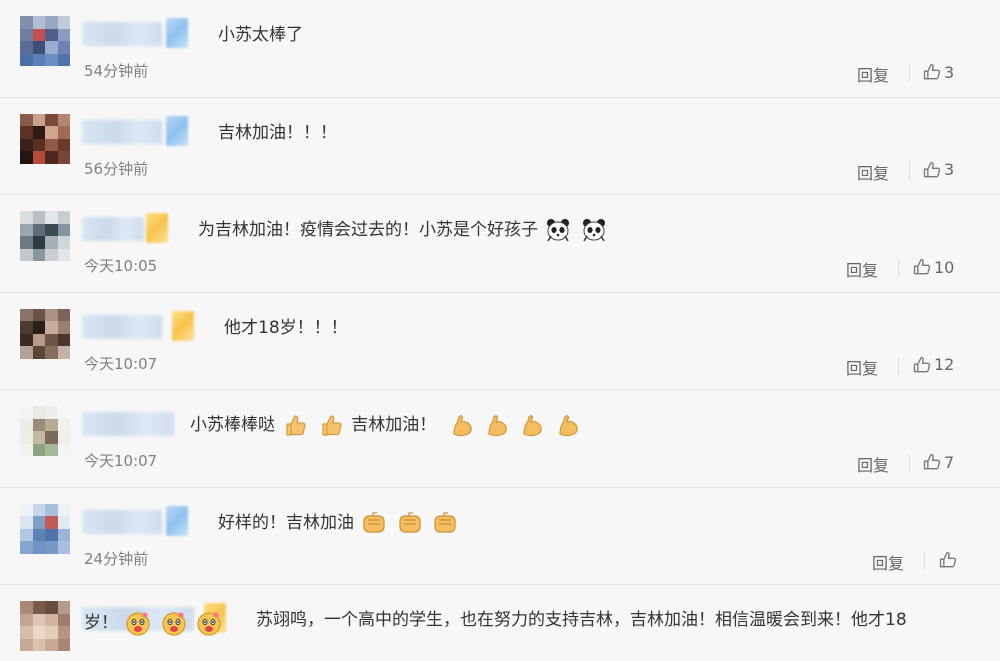  I want to click on comment-text: 吉林加油！！！, so click(277, 132).